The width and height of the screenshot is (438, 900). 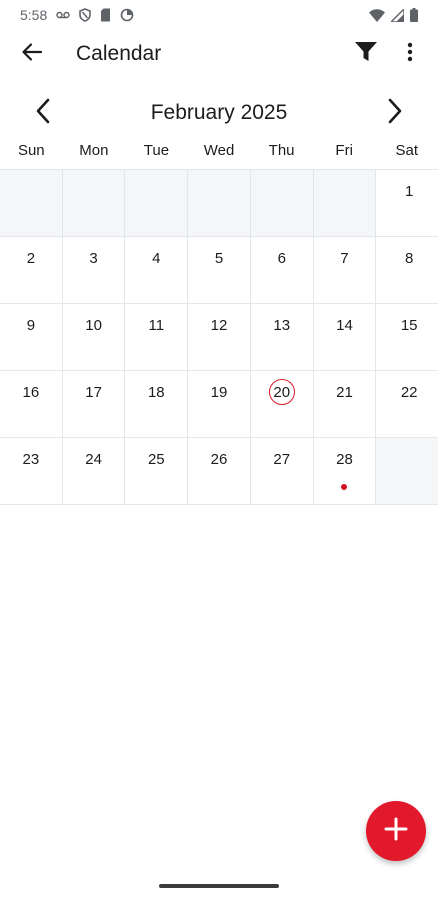 What do you see at coordinates (345, 270) in the screenshot?
I see `day-cell-7: 7` at bounding box center [345, 270].